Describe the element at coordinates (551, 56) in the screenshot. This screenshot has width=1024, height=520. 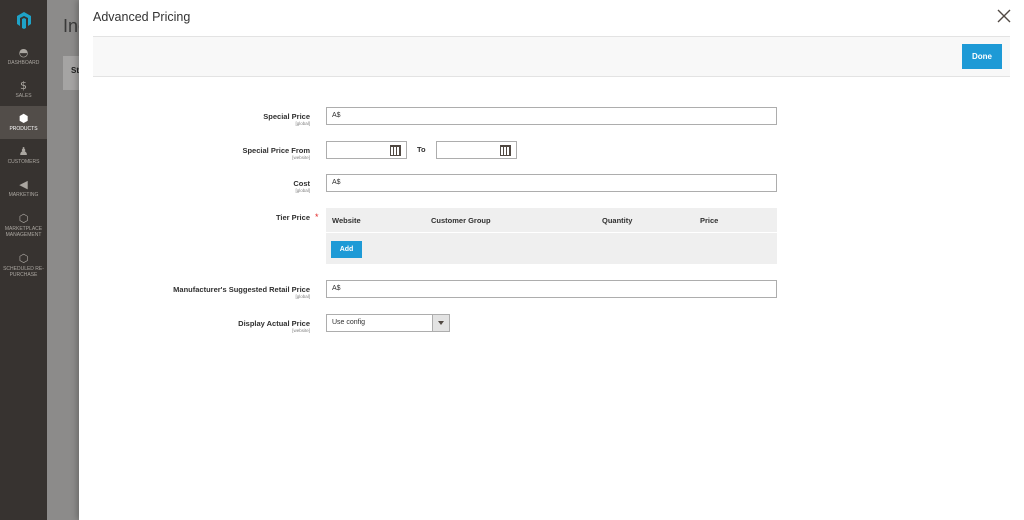
I see `modal-actions-bar: Done` at that location.